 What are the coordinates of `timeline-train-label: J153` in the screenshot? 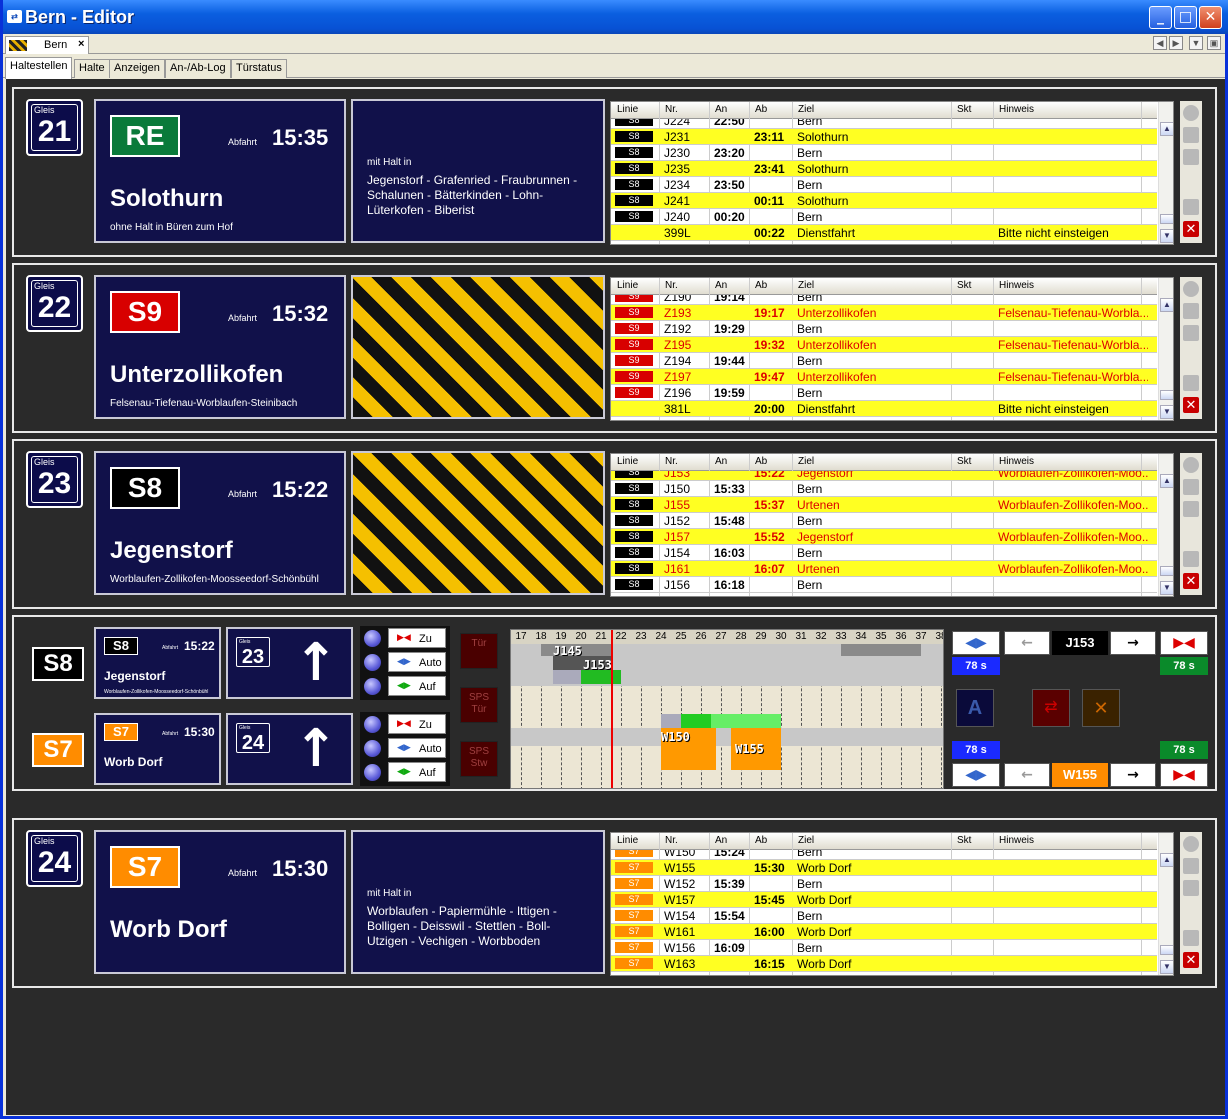 It's located at (597, 665).